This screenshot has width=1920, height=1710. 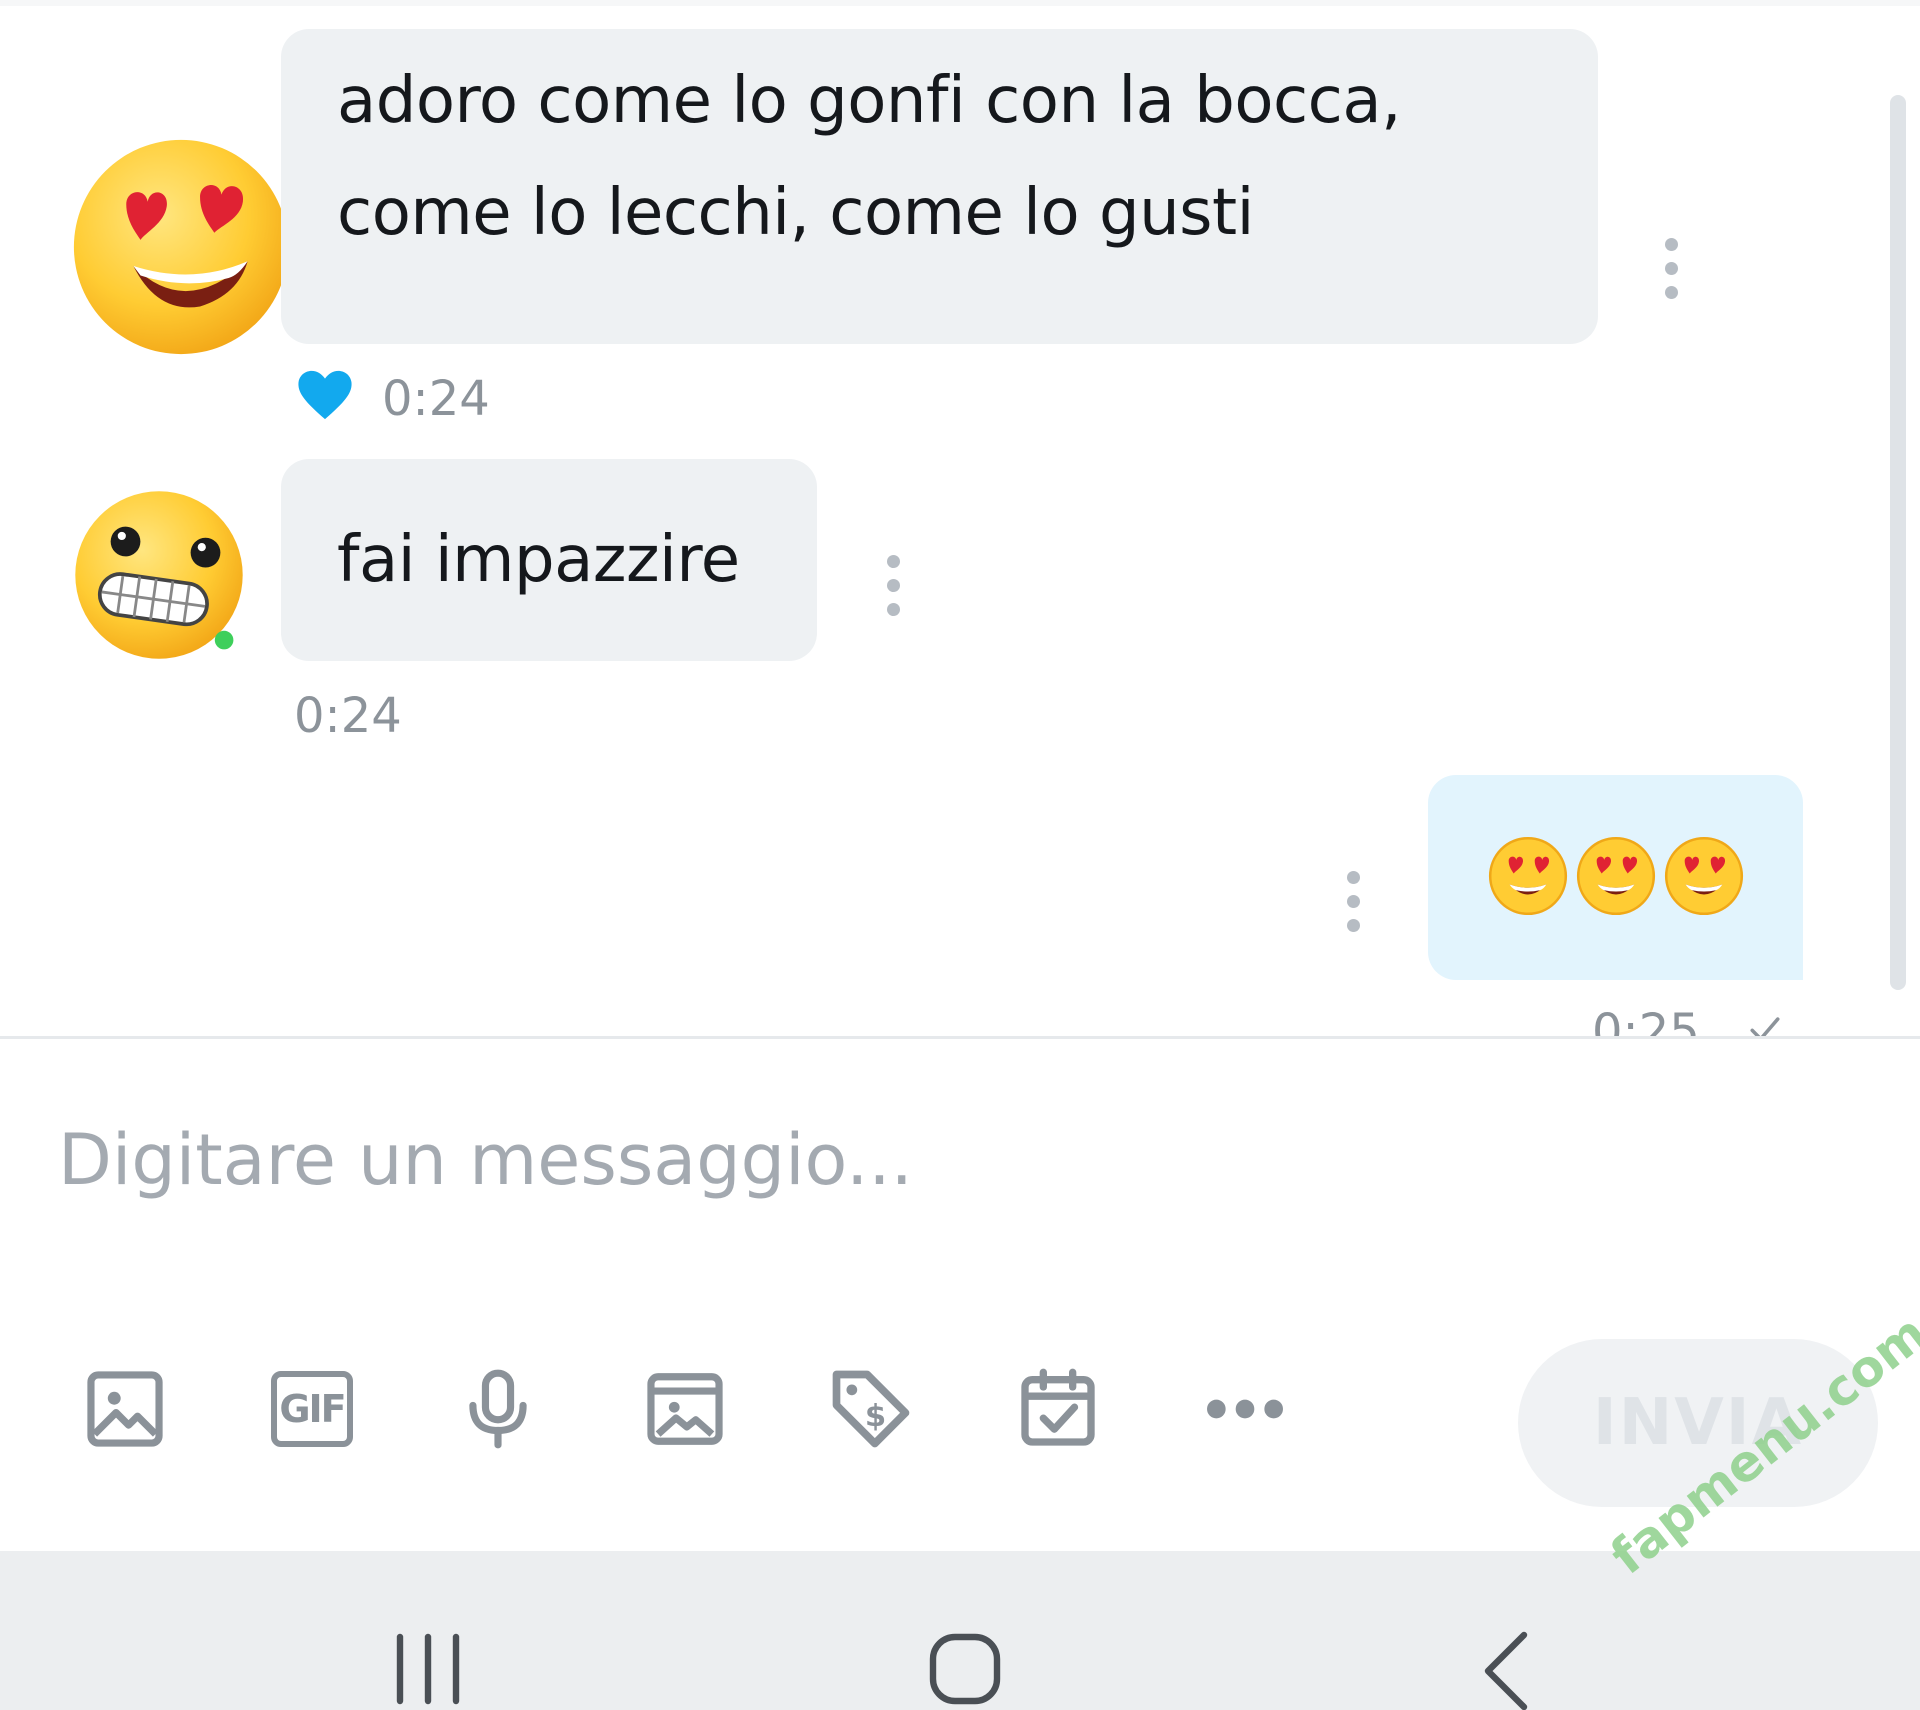 I want to click on price-tag-icon: $, so click(x=871, y=1409).